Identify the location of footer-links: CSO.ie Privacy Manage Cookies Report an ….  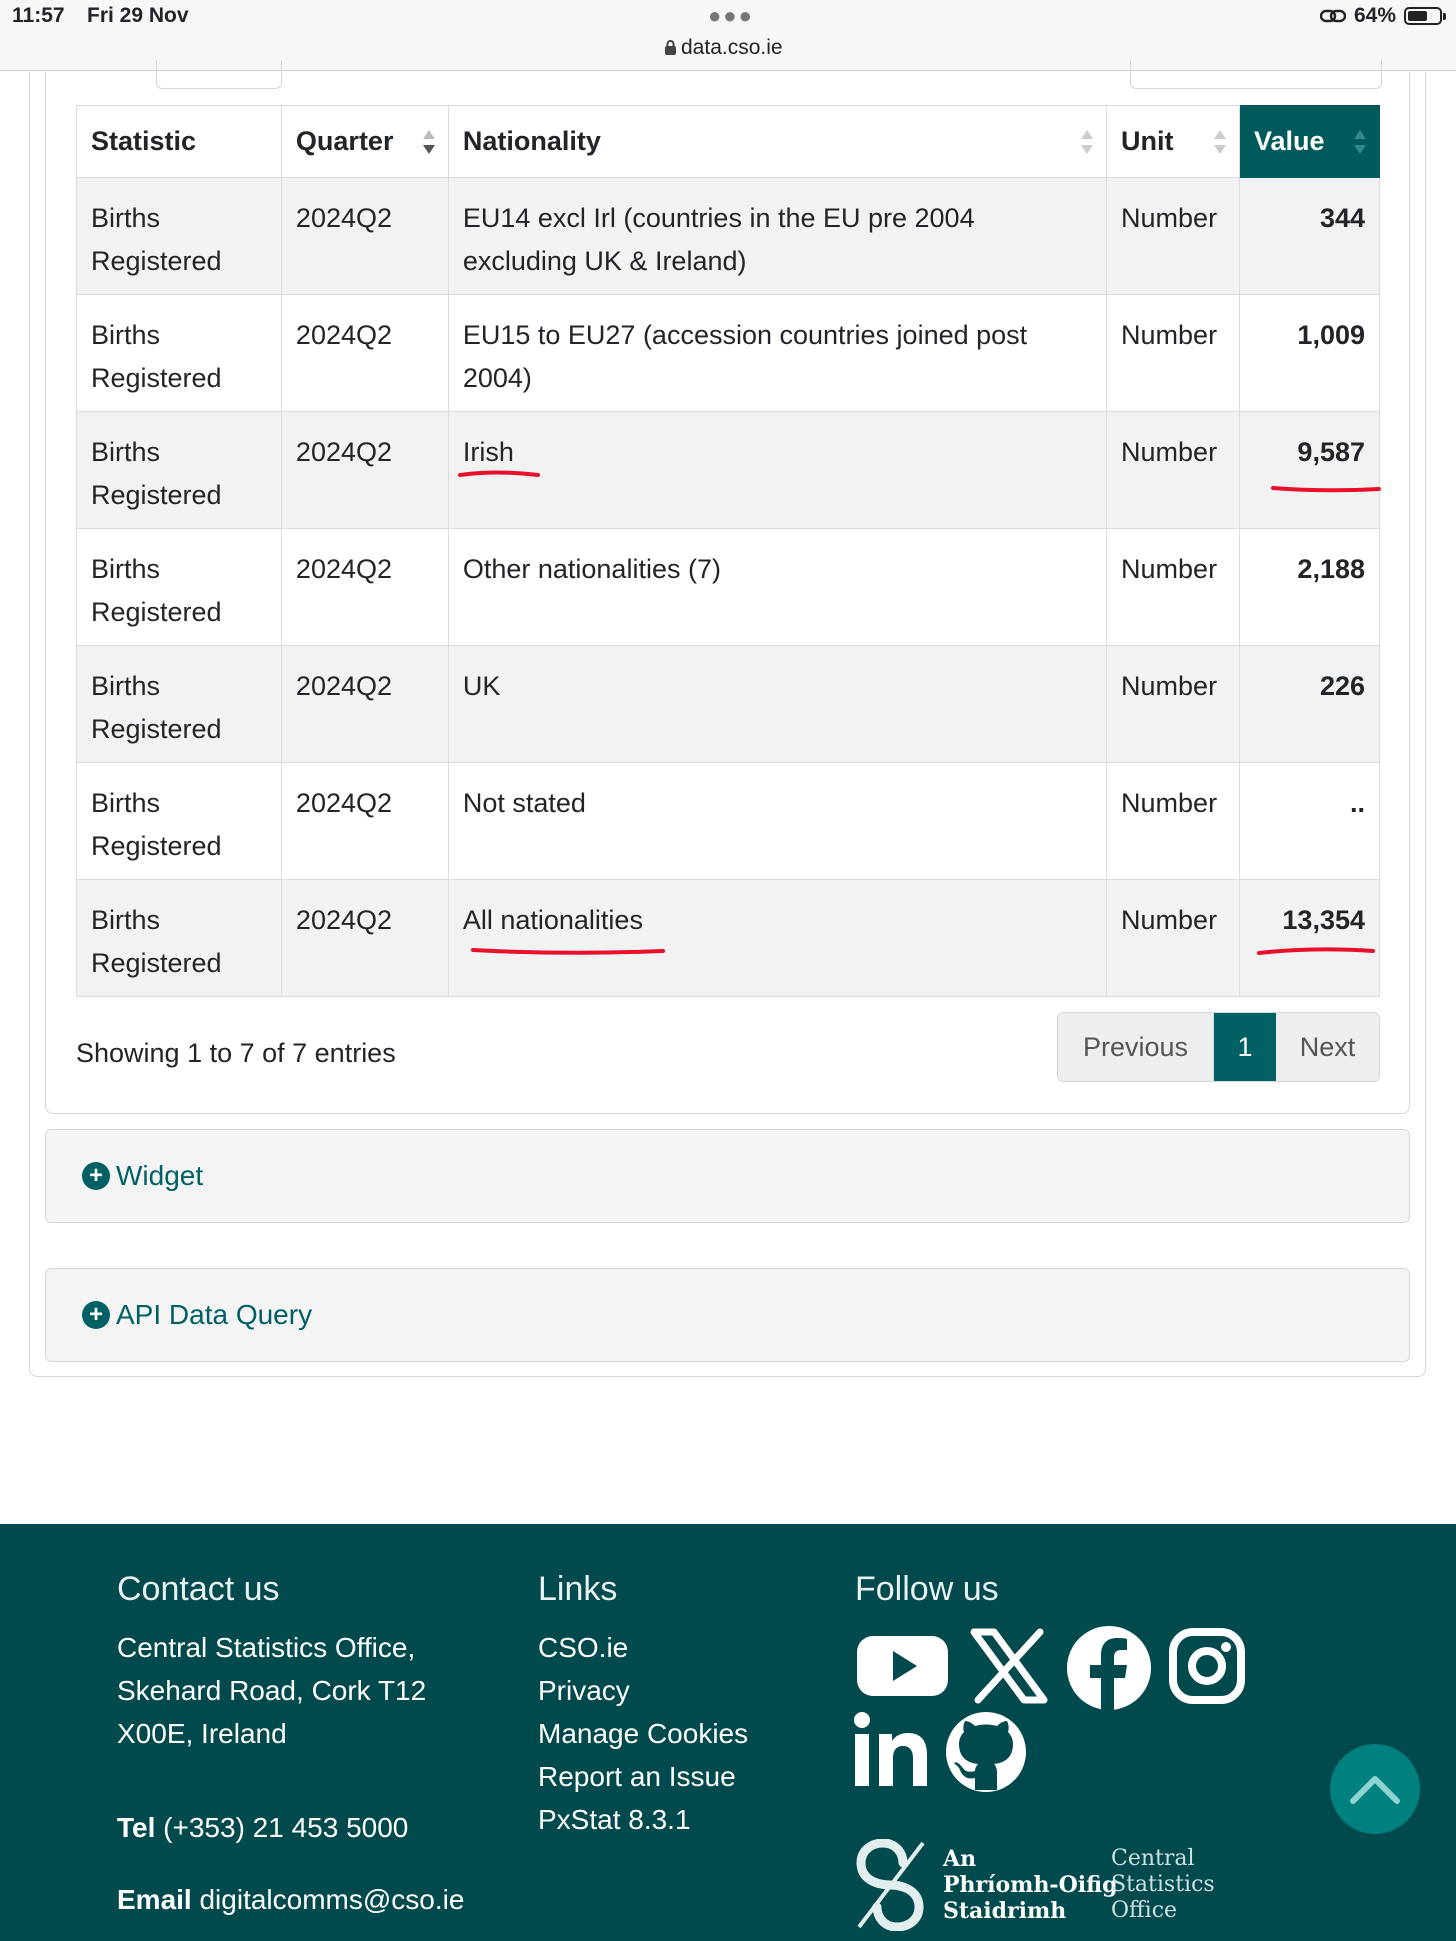
(643, 1733).